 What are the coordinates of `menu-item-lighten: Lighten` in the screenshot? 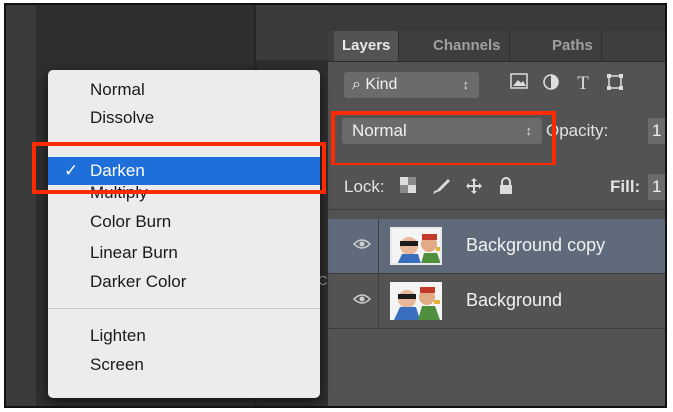 It's located at (184, 336).